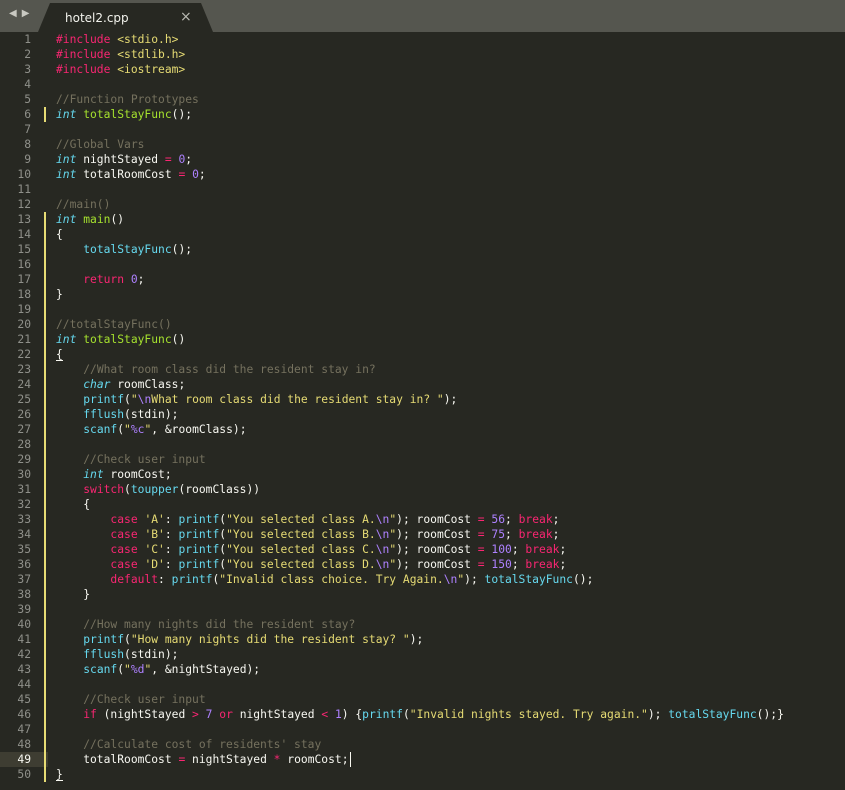 The image size is (845, 790). Describe the element at coordinates (15, 13) in the screenshot. I see `previous-tab-icon: ◀` at that location.